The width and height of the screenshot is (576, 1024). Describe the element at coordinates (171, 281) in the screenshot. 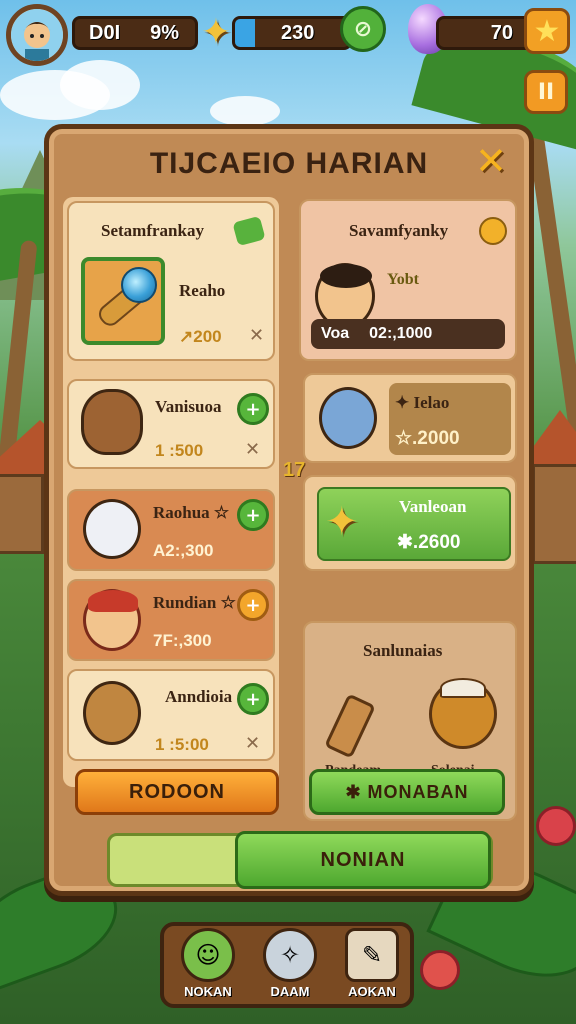

I see `left-feature-card: Setamfrankay Reaho ↗200 ✕` at that location.